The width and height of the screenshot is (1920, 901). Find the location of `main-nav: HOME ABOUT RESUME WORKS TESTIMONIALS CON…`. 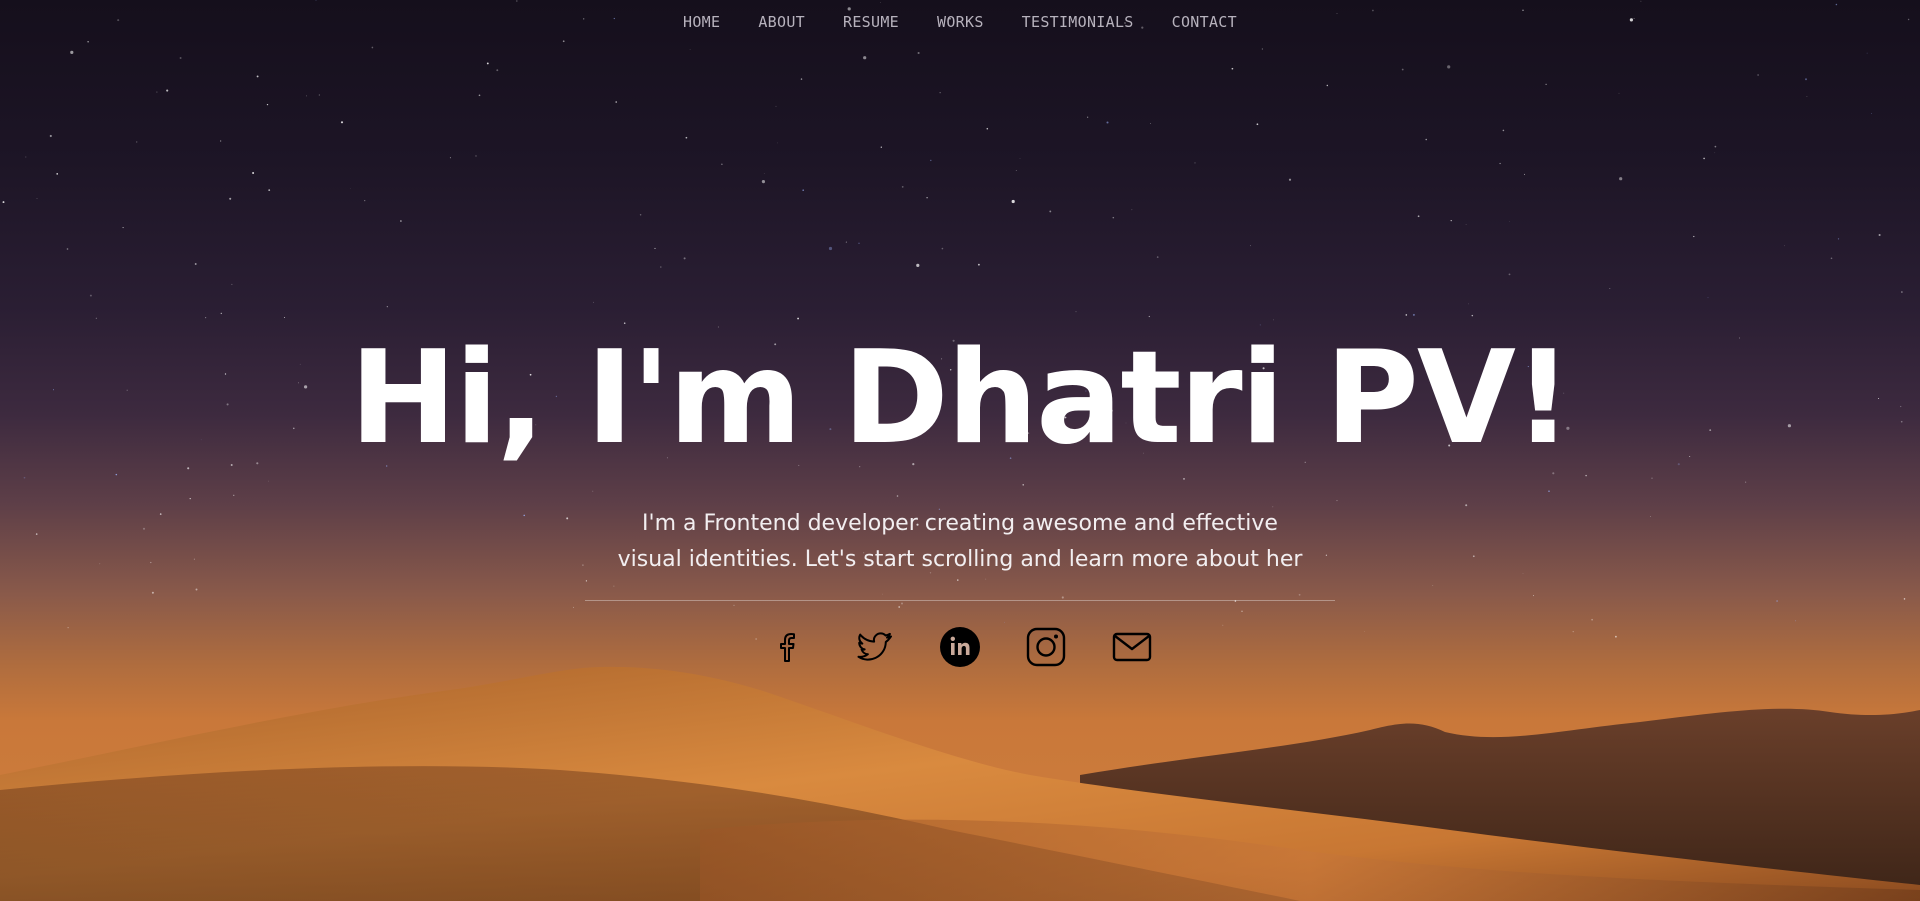

main-nav: HOME ABOUT RESUME WORKS TESTIMONIALS CON… is located at coordinates (960, 22).